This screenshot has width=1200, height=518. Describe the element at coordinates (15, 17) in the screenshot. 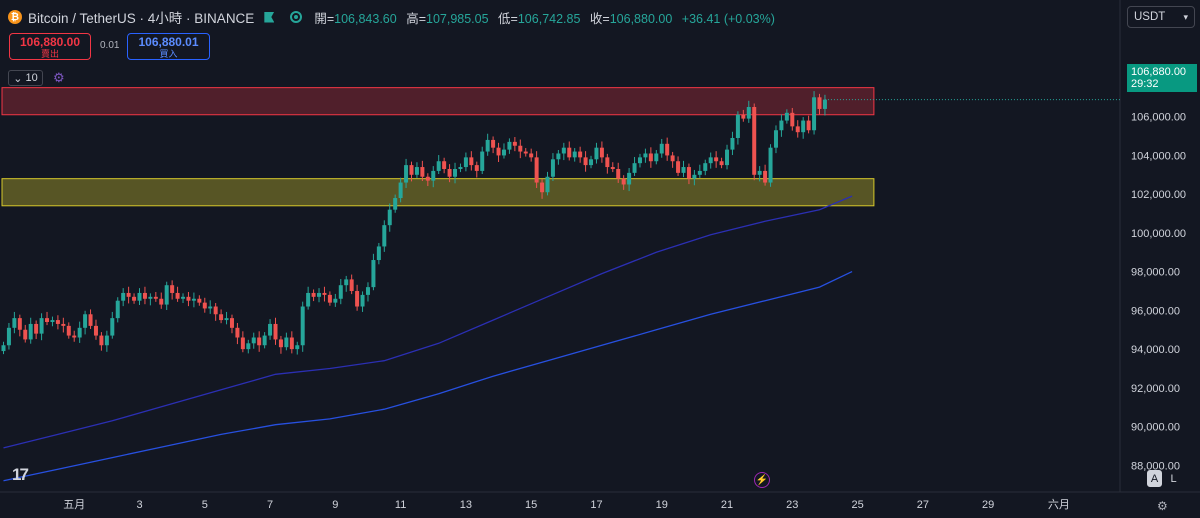

I see `bitcoin-icon: ₿` at that location.